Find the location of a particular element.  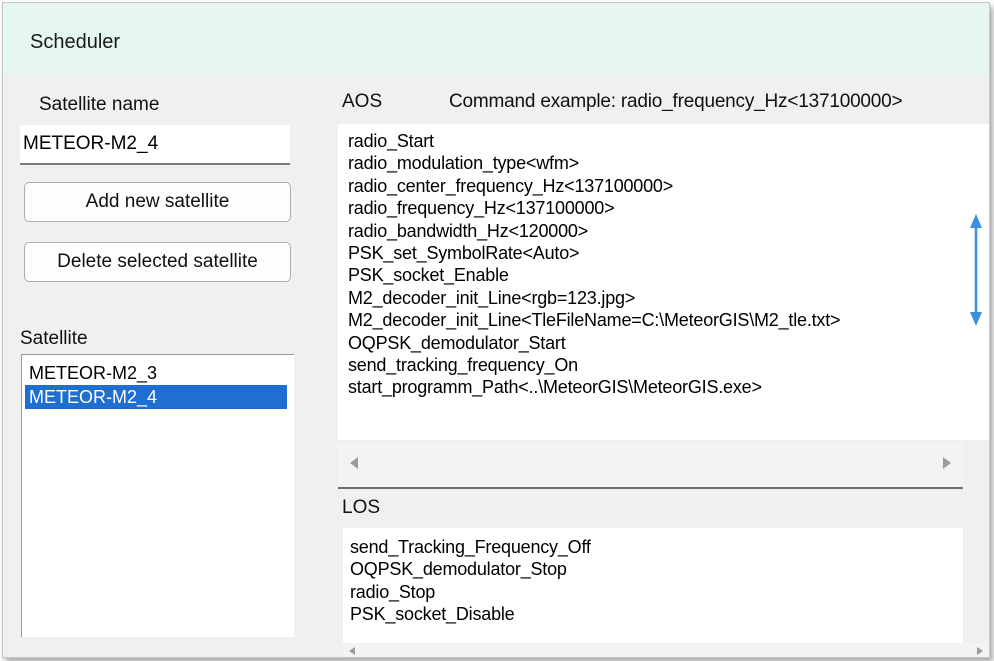

title-bar: Scheduler is located at coordinates (496, 39).